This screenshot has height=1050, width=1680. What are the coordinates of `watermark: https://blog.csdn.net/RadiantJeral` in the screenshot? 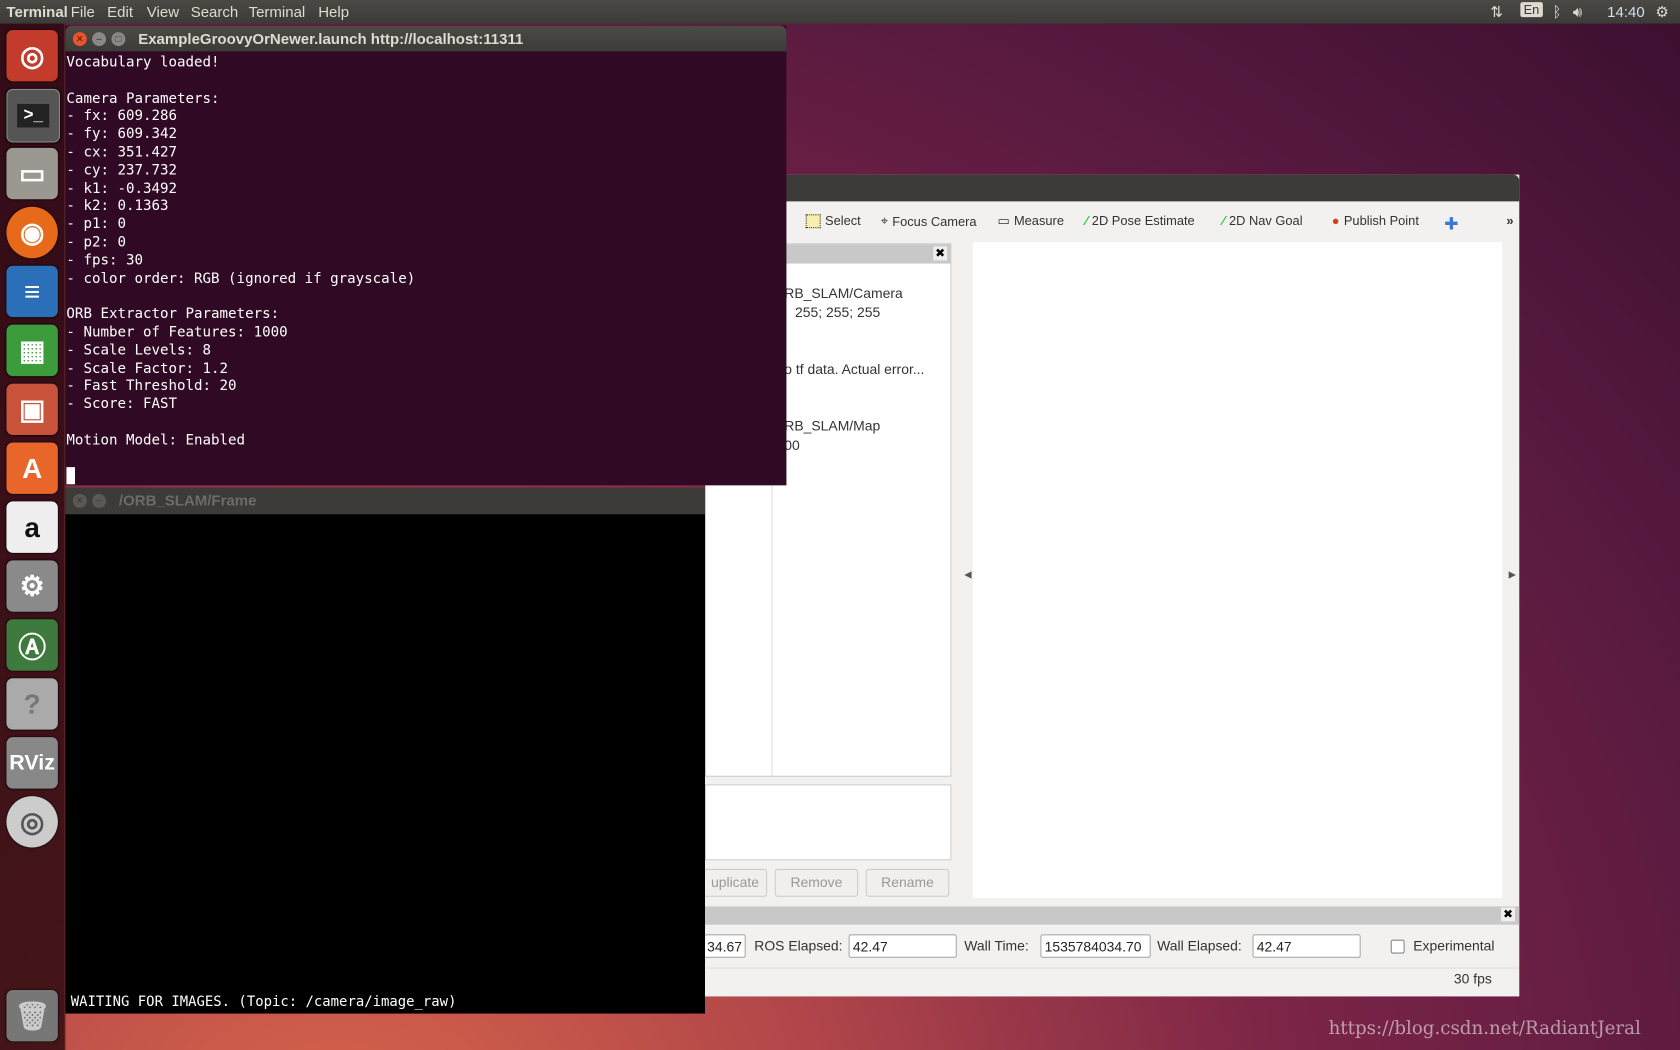 It's located at (1484, 1028).